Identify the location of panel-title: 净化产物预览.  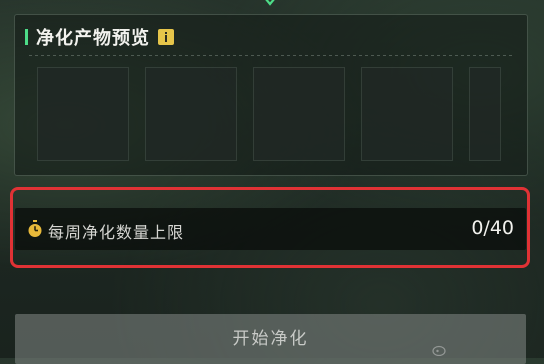
(93, 38).